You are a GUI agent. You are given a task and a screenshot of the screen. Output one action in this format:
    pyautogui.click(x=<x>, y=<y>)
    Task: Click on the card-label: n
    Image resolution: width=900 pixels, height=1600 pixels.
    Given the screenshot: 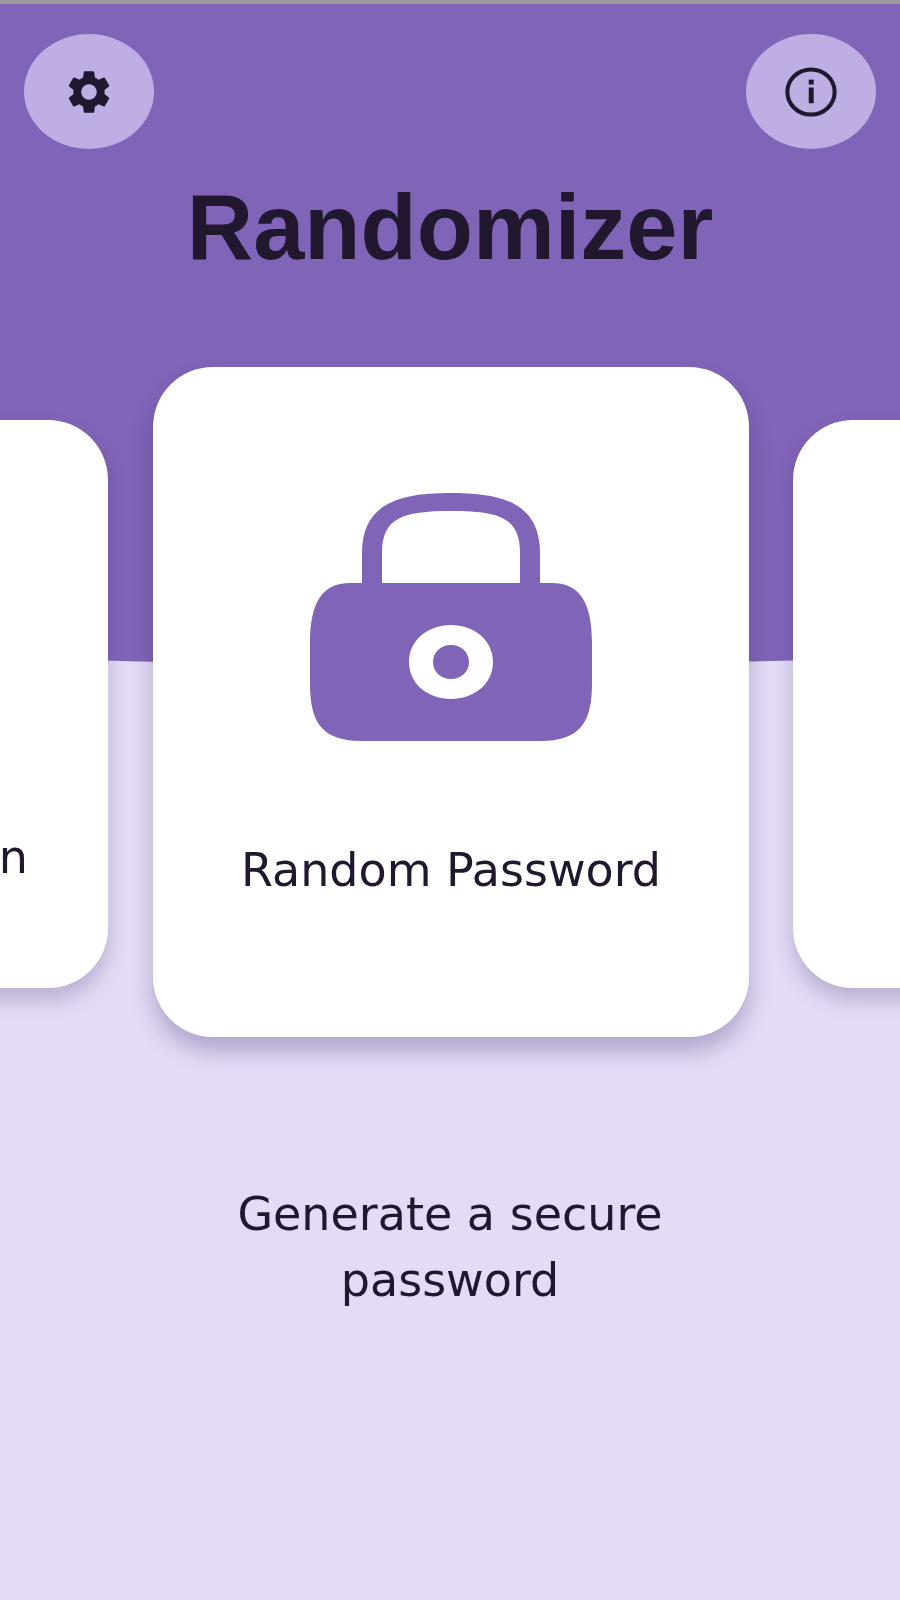 What is the action you would take?
    pyautogui.click(x=14, y=857)
    